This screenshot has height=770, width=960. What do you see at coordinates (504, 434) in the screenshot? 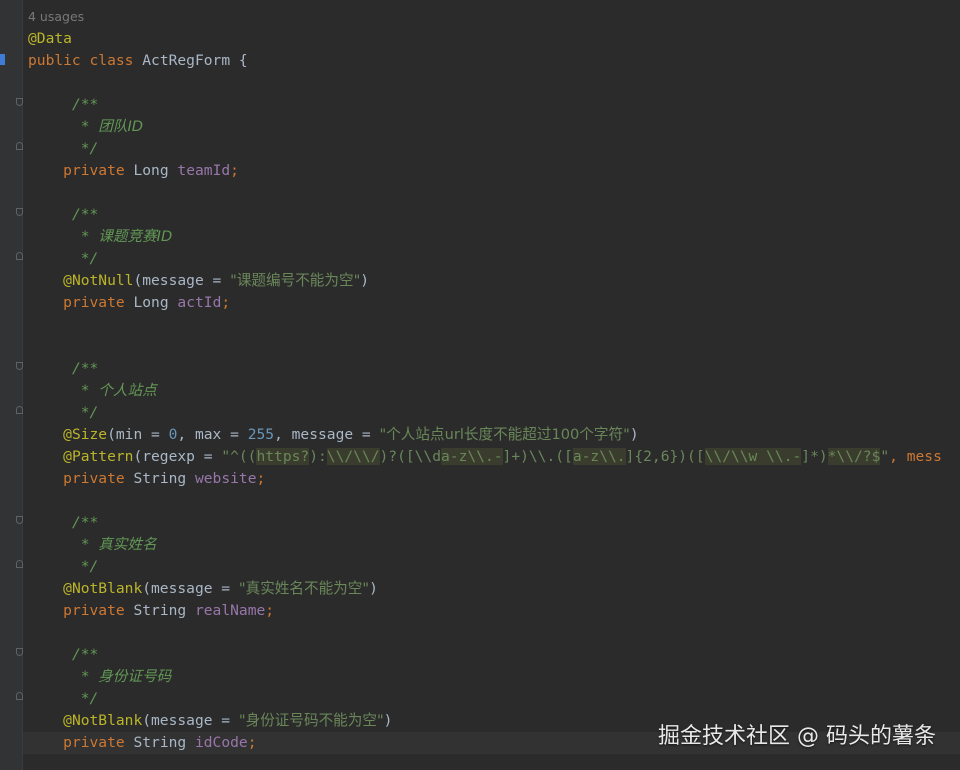
I see `string-literal: "个人站点url长度不能超过100个字符"` at bounding box center [504, 434].